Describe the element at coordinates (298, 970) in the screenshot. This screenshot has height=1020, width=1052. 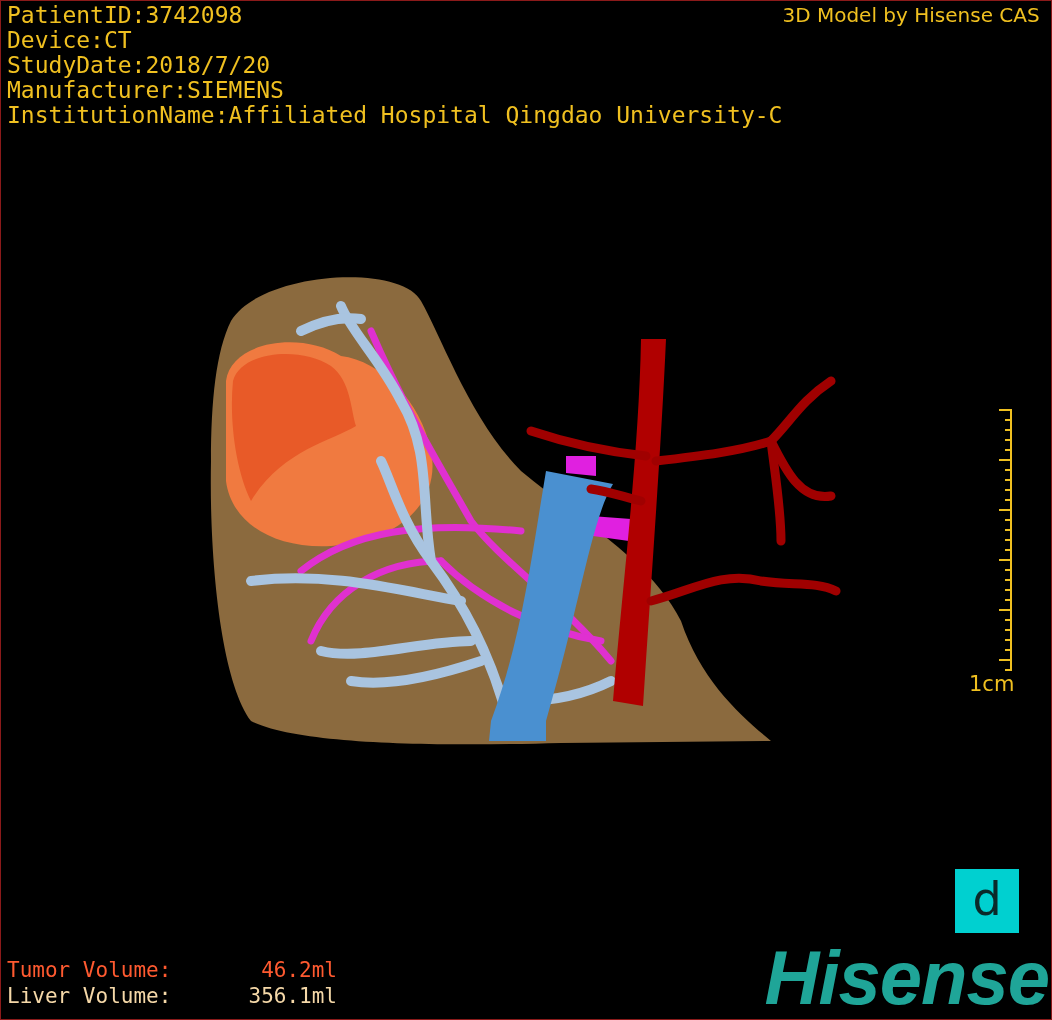
I see `volume-value: 46.2ml` at that location.